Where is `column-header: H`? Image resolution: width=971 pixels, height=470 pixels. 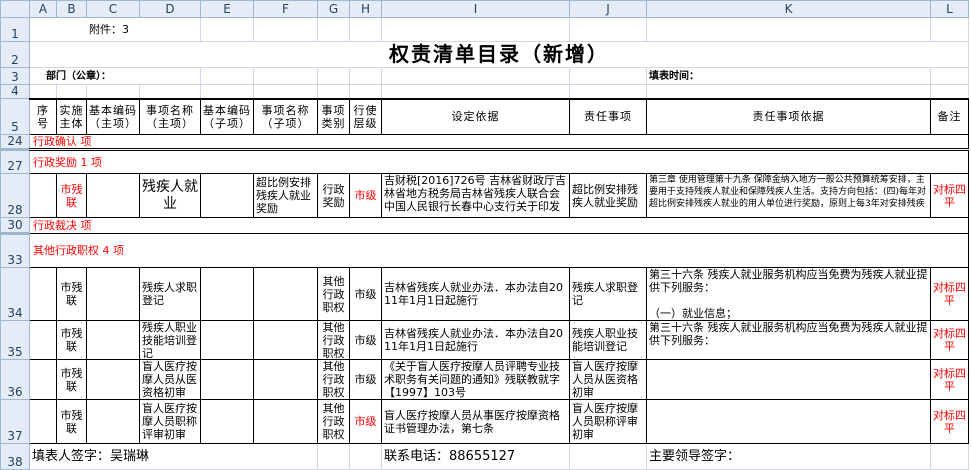
column-header: H is located at coordinates (365, 9).